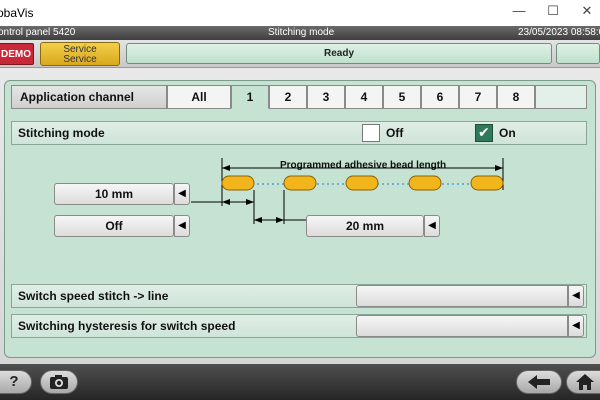  Describe the element at coordinates (519, 10) in the screenshot. I see `minimize-button: —` at that location.